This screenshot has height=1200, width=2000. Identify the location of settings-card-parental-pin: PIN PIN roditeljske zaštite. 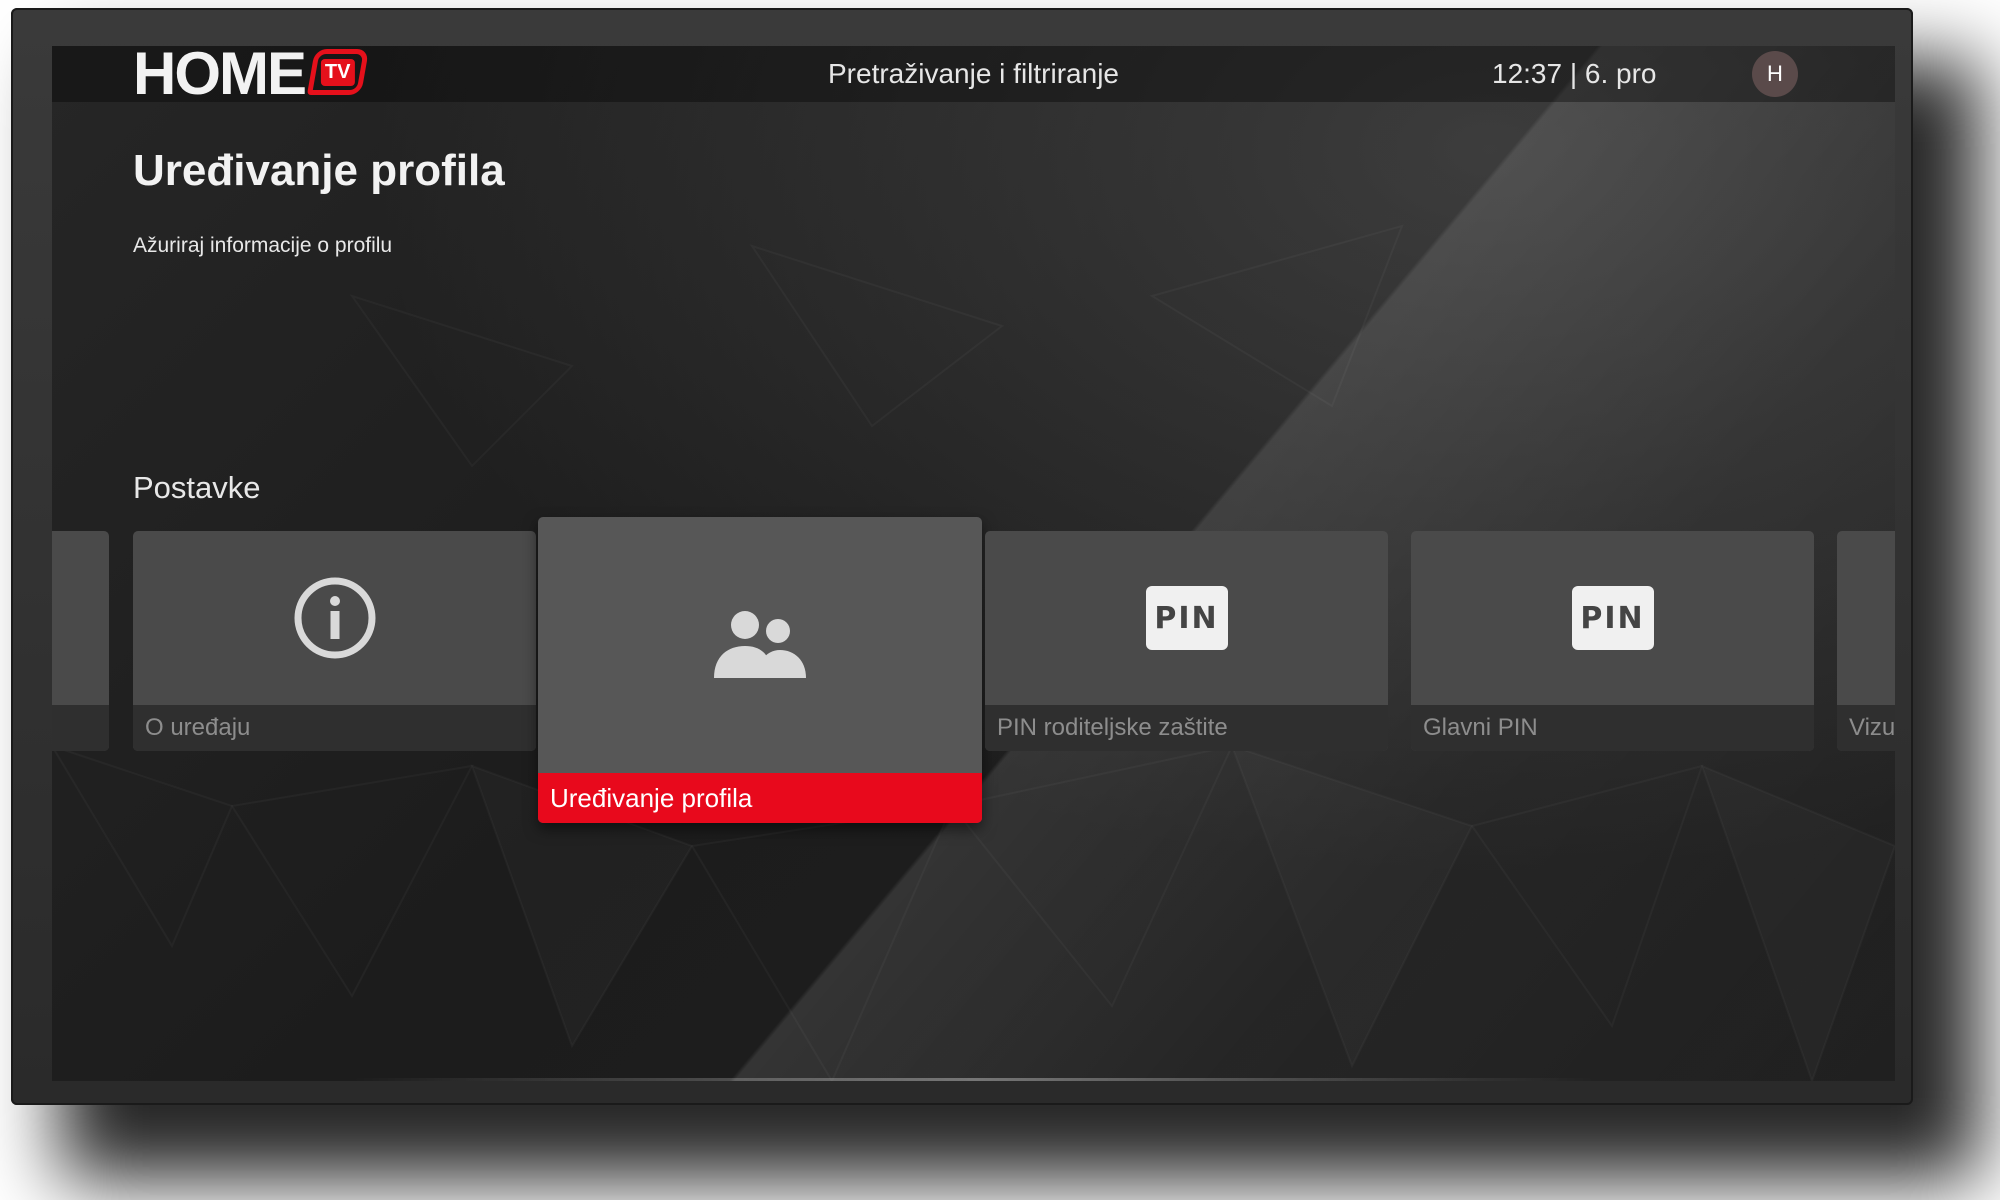
(1186, 641).